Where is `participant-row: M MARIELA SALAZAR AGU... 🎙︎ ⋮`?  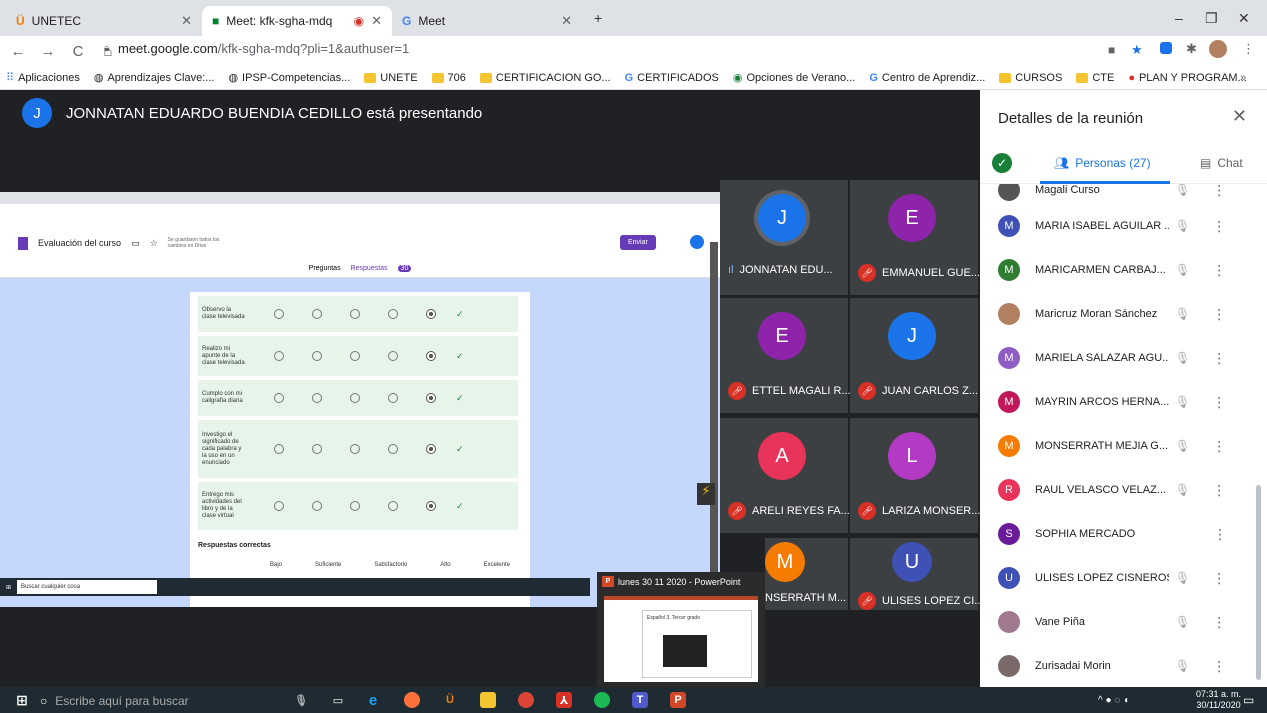
participant-row: M MARIELA SALAZAR AGU... 🎙︎ ⋮ is located at coordinates (1130, 358).